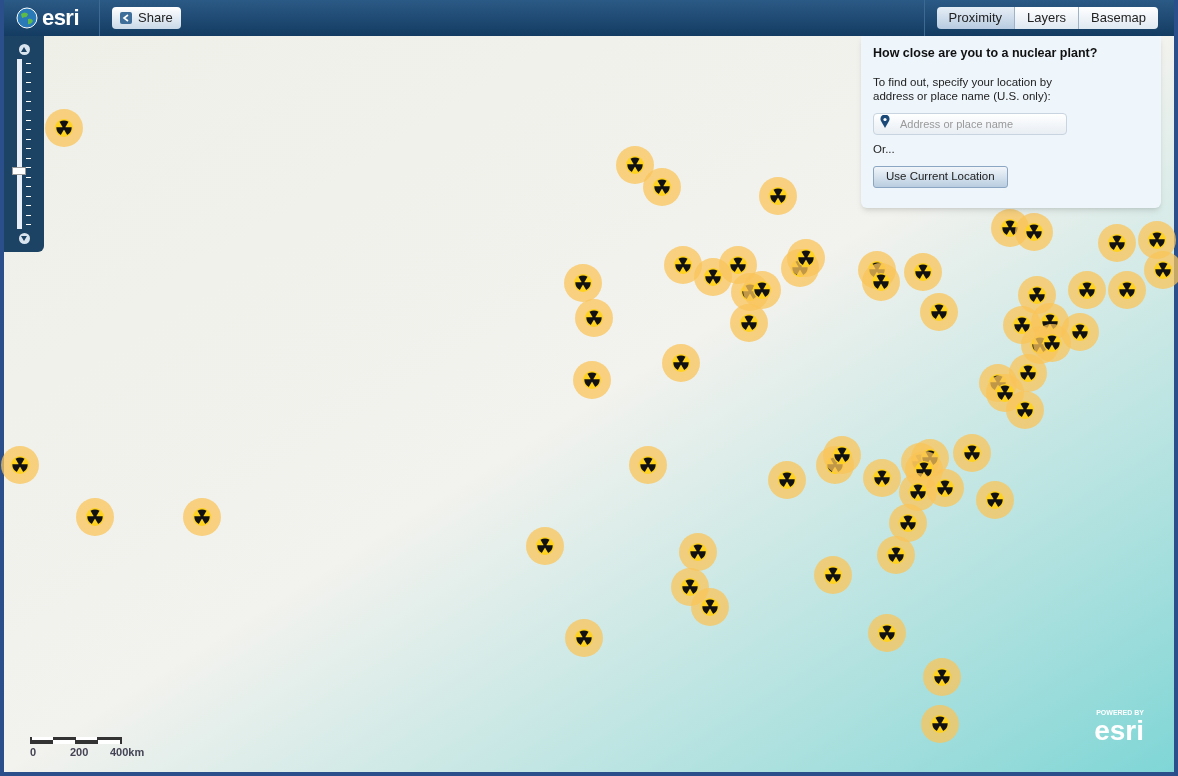  I want to click on caret-down-icon, so click(24, 238).